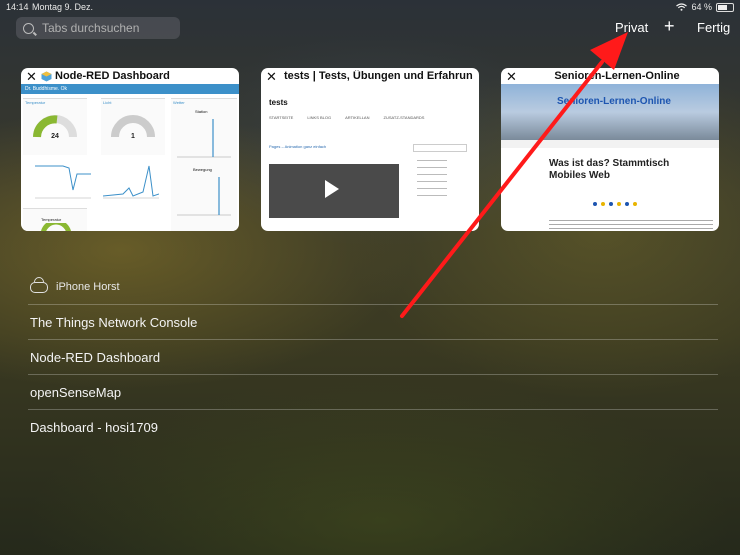 This screenshot has height=555, width=740. What do you see at coordinates (202, 169) in the screenshot?
I see `chart-label-movement: Bewegung` at bounding box center [202, 169].